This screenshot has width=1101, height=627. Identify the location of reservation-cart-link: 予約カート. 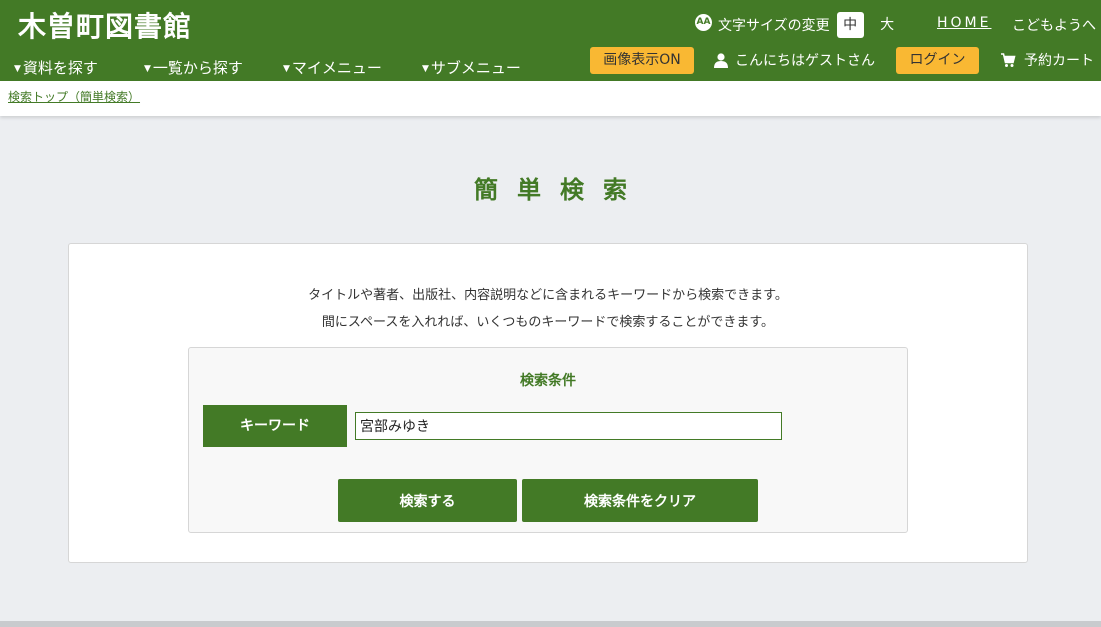
(1047, 60).